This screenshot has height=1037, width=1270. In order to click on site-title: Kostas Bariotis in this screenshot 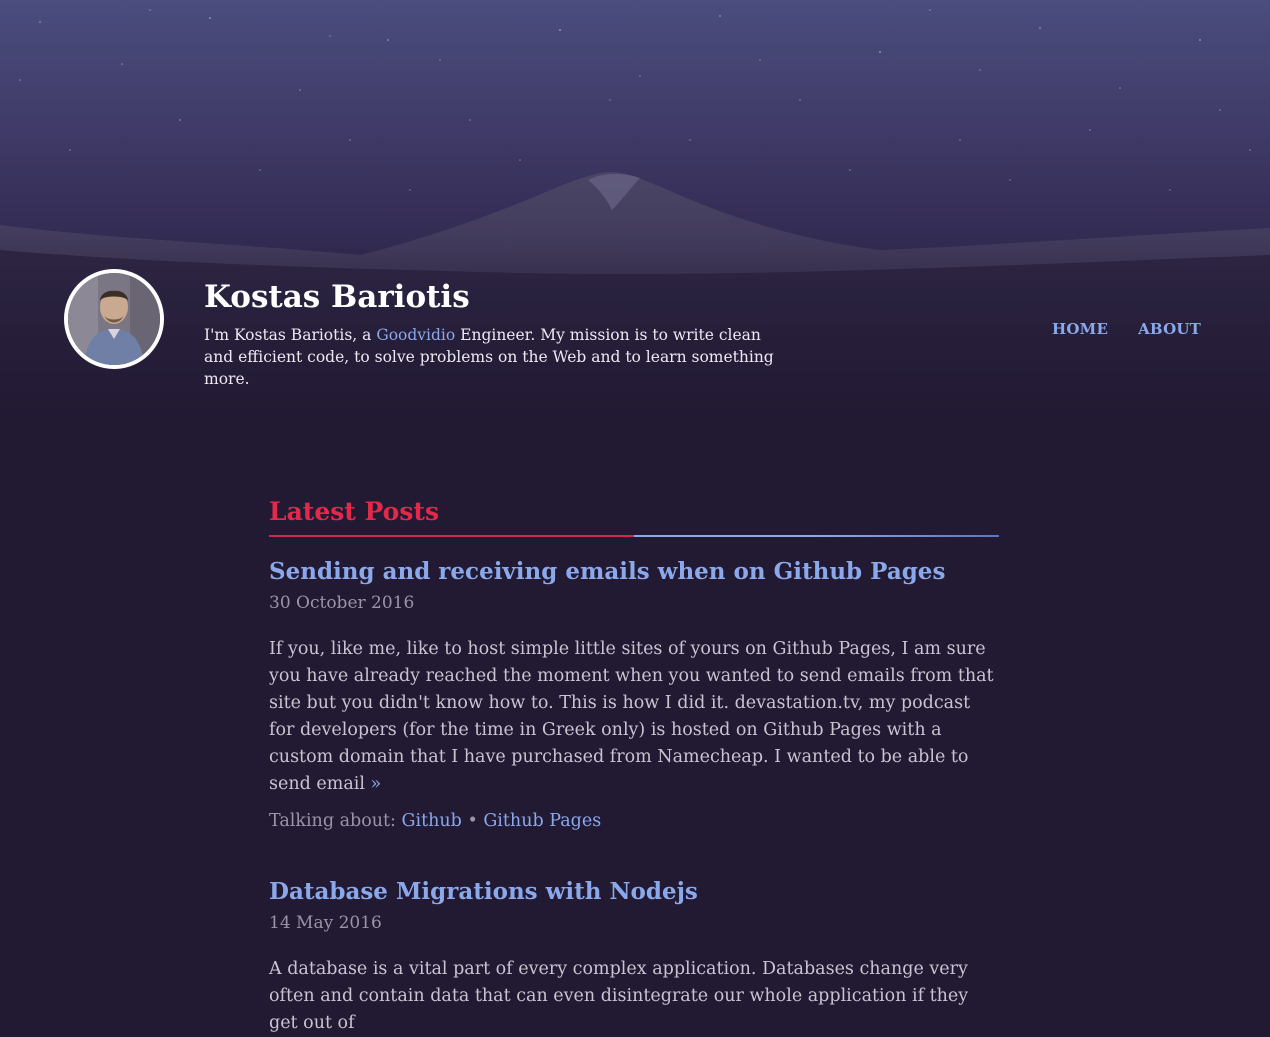, I will do `click(337, 297)`.